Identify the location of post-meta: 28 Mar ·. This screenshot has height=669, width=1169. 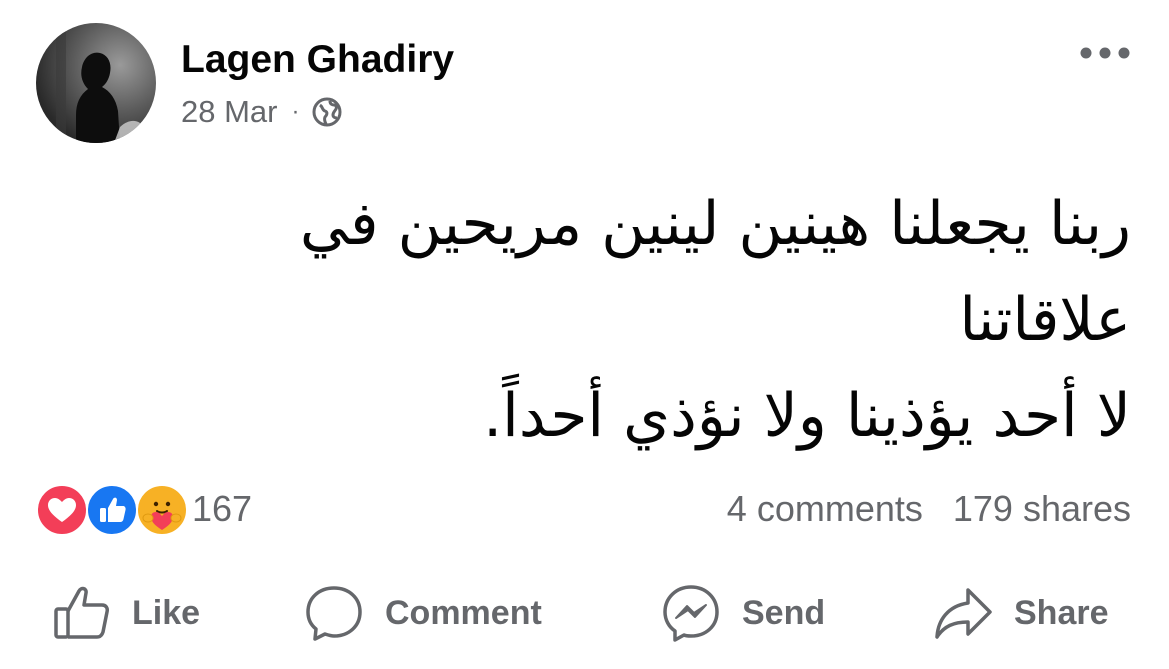
(262, 112).